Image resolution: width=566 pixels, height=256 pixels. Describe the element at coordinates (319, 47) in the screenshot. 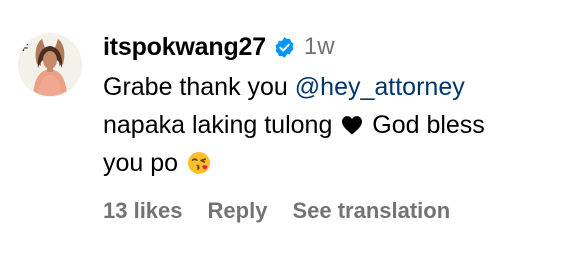

I see `timestamp: 1w` at that location.